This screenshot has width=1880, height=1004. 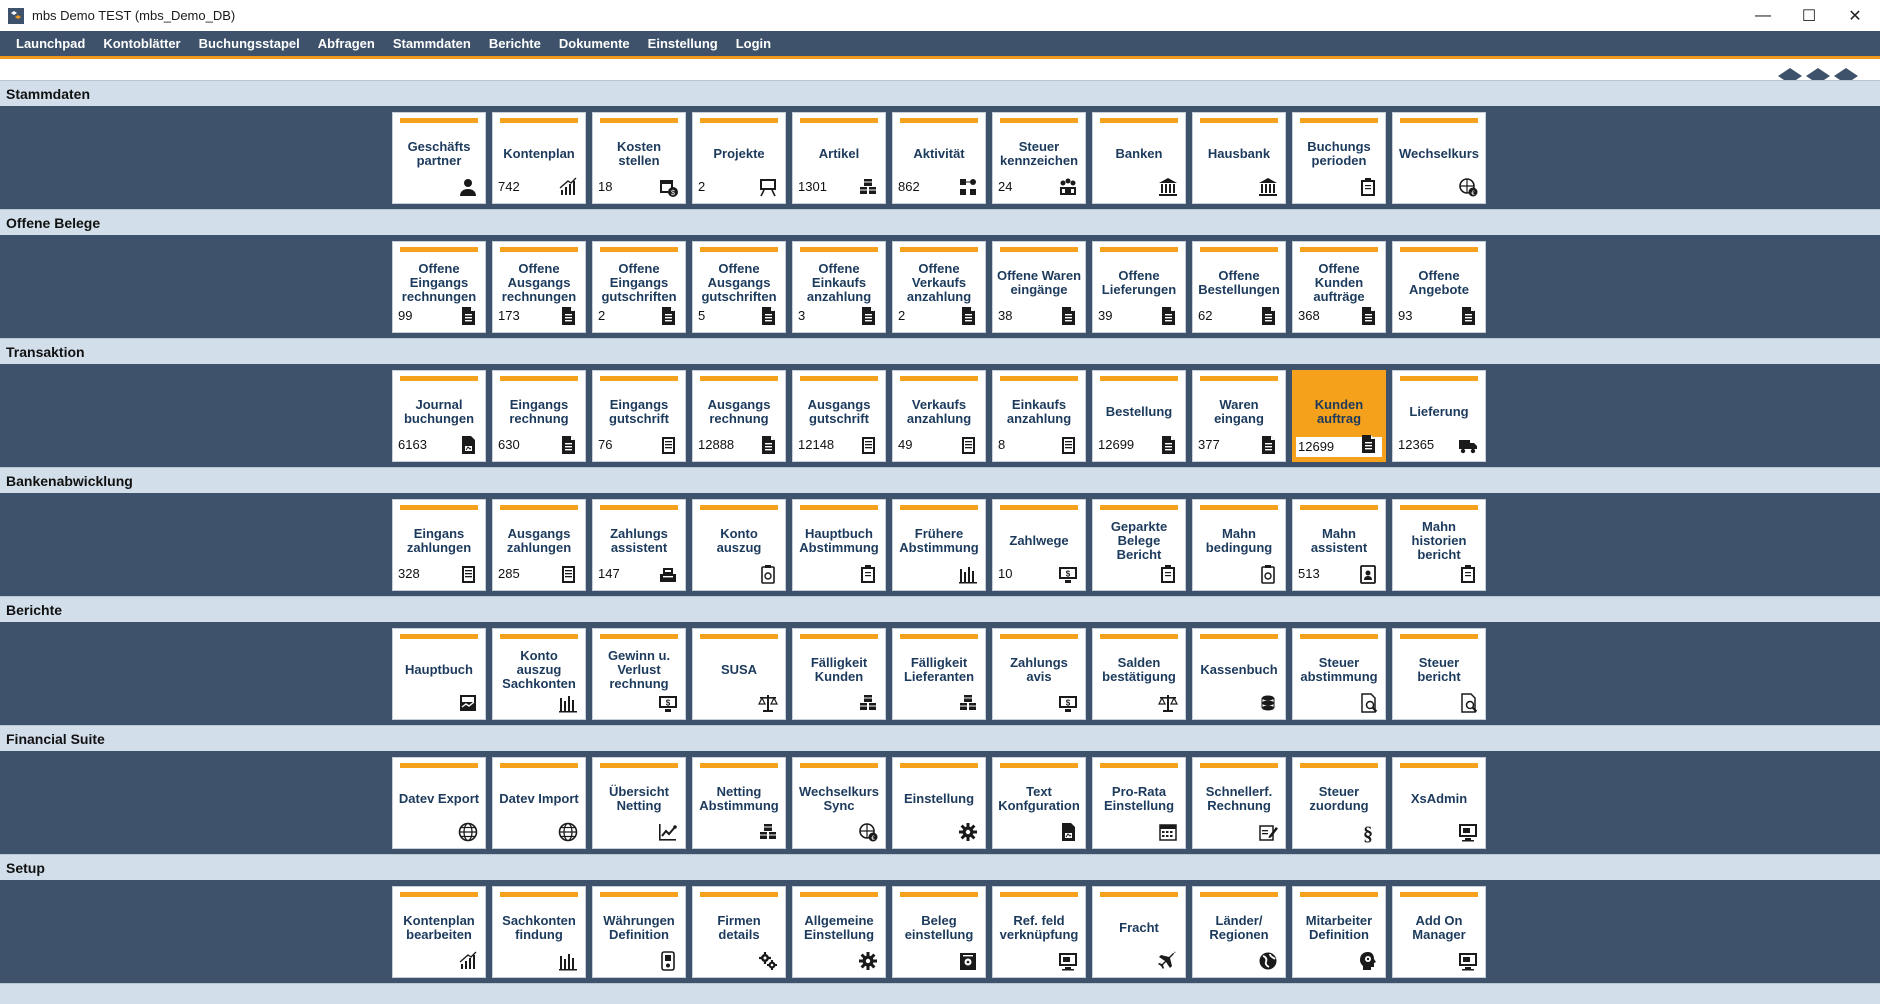 What do you see at coordinates (439, 674) in the screenshot?
I see `tile-hauptbuch: Hauptbuch` at bounding box center [439, 674].